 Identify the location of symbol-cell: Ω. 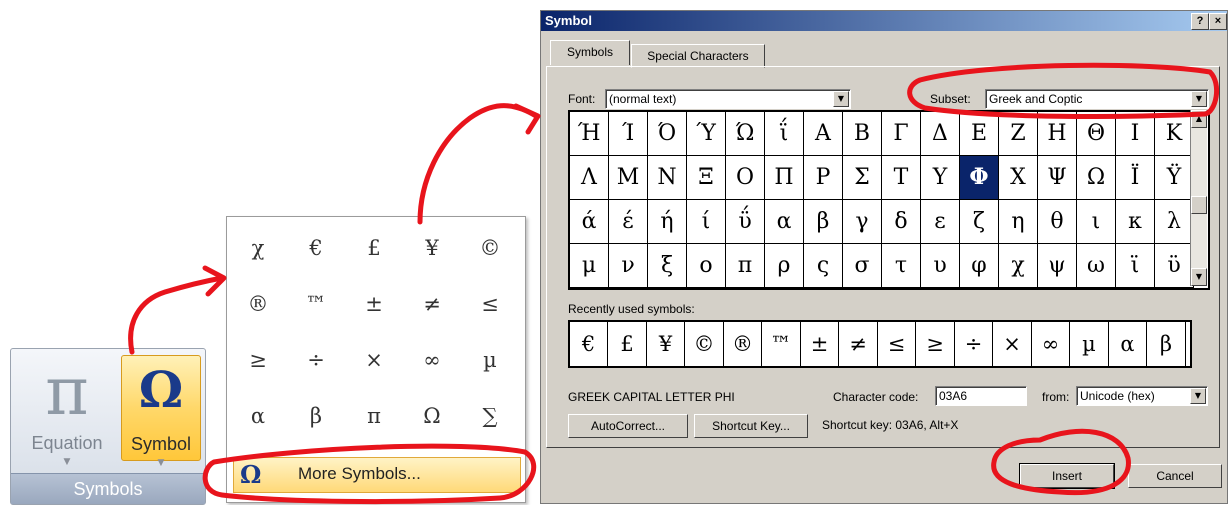
(1096, 178).